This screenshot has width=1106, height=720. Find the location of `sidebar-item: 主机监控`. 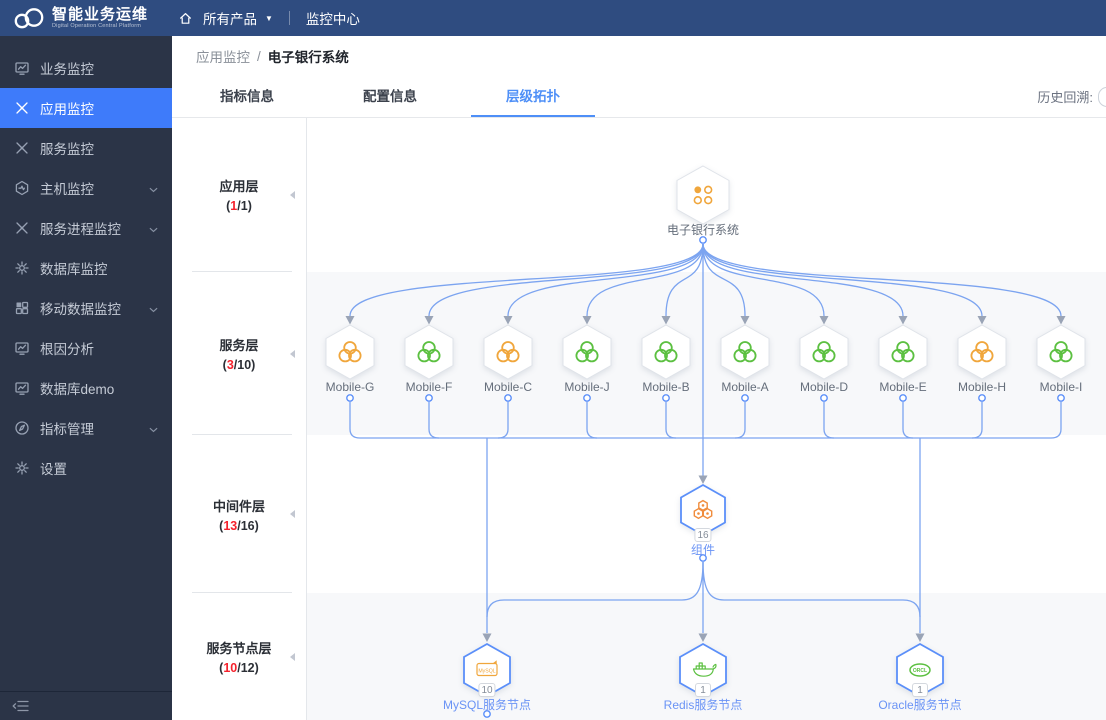

sidebar-item: 主机监控 is located at coordinates (86, 188).